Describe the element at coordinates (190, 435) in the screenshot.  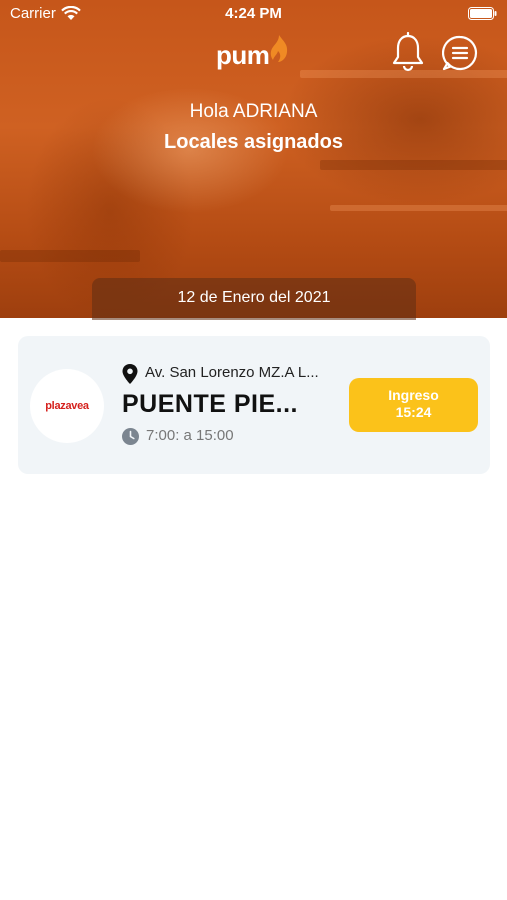
I see `store-hours: 7:00: a 15:00` at that location.